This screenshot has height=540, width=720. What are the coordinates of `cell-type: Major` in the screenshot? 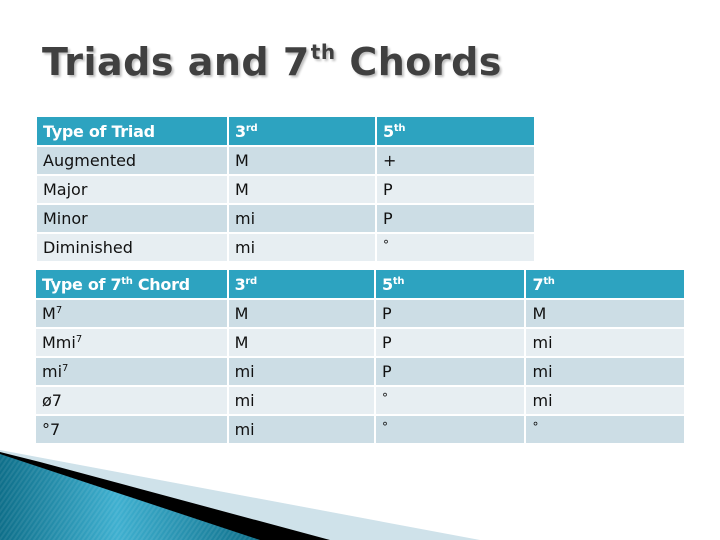 It's located at (132, 189).